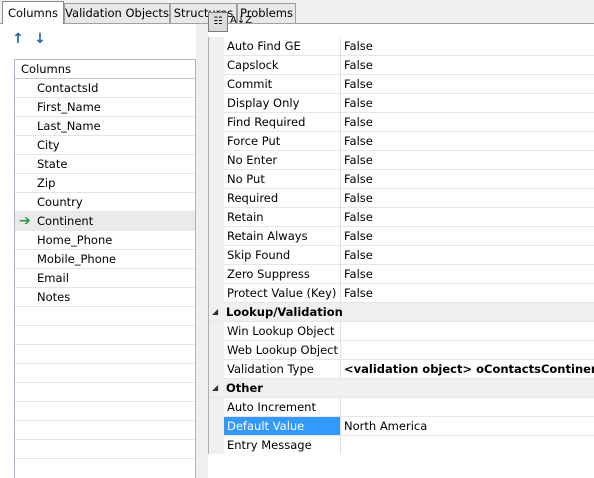  What do you see at coordinates (105, 297) in the screenshot?
I see `list-item: Notes` at bounding box center [105, 297].